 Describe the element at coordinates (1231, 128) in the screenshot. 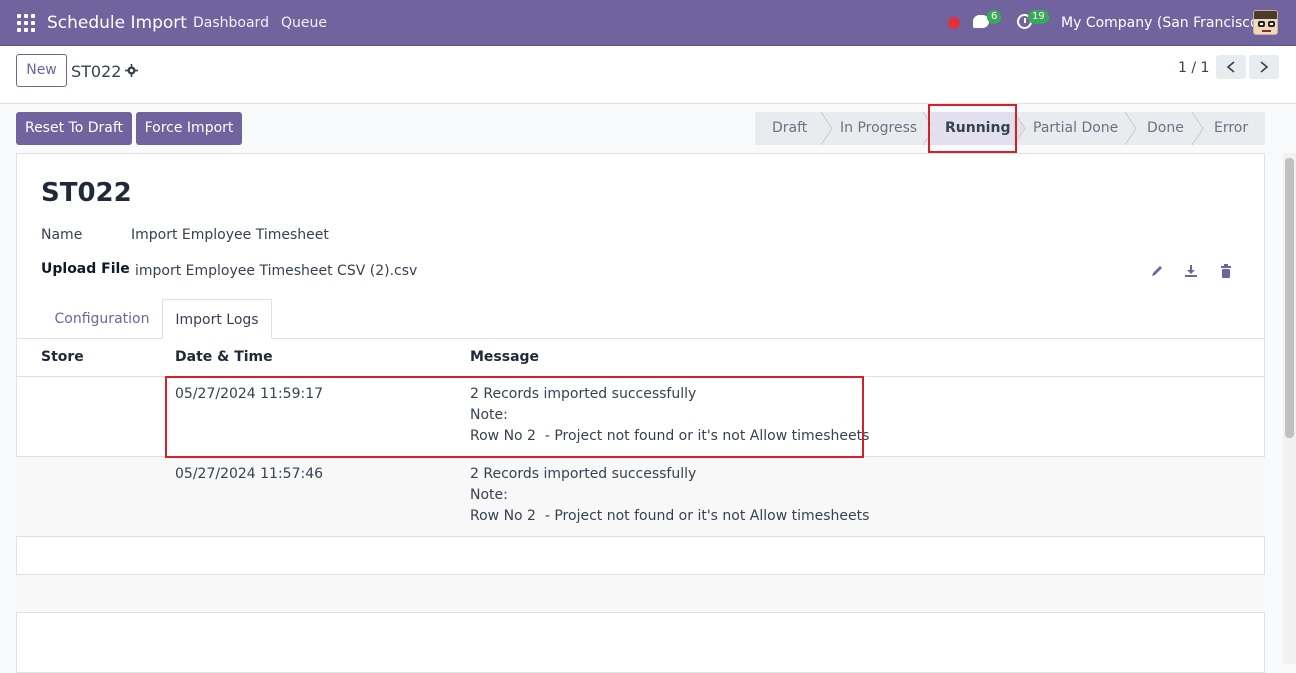

I see `stage-error: Error` at that location.